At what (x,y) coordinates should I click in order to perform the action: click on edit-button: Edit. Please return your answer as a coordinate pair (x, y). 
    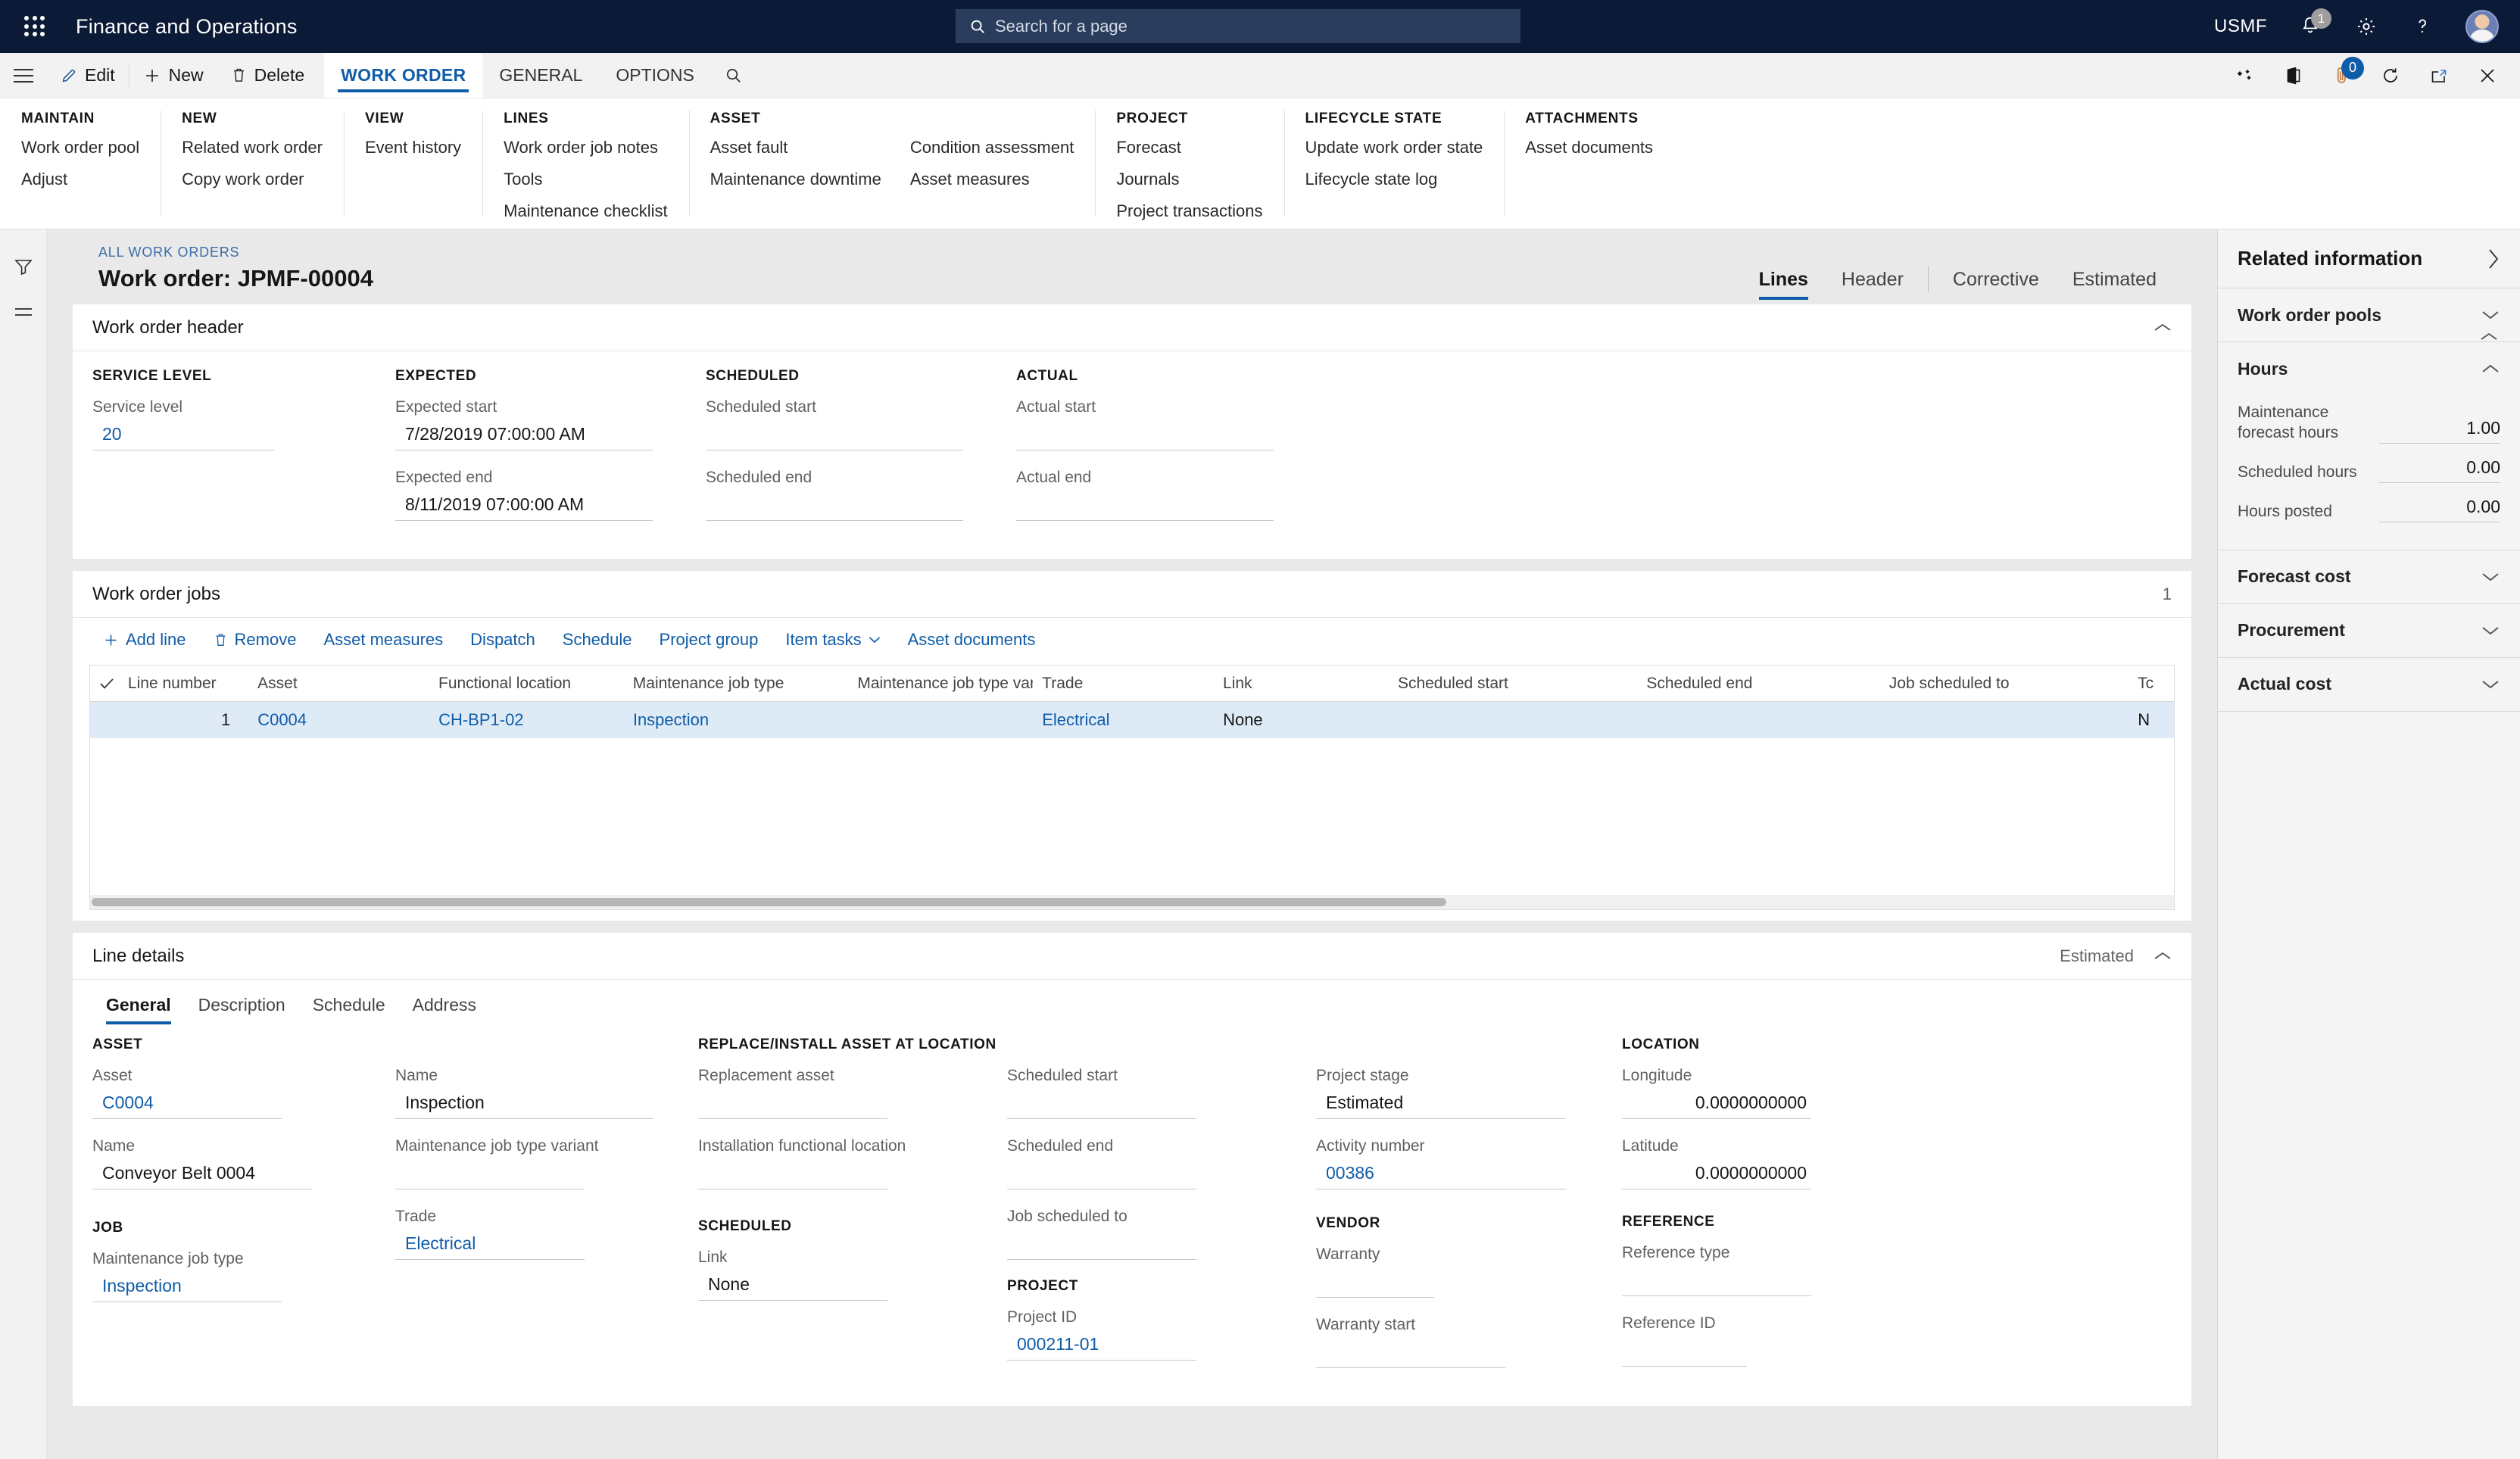
    Looking at the image, I should click on (88, 75).